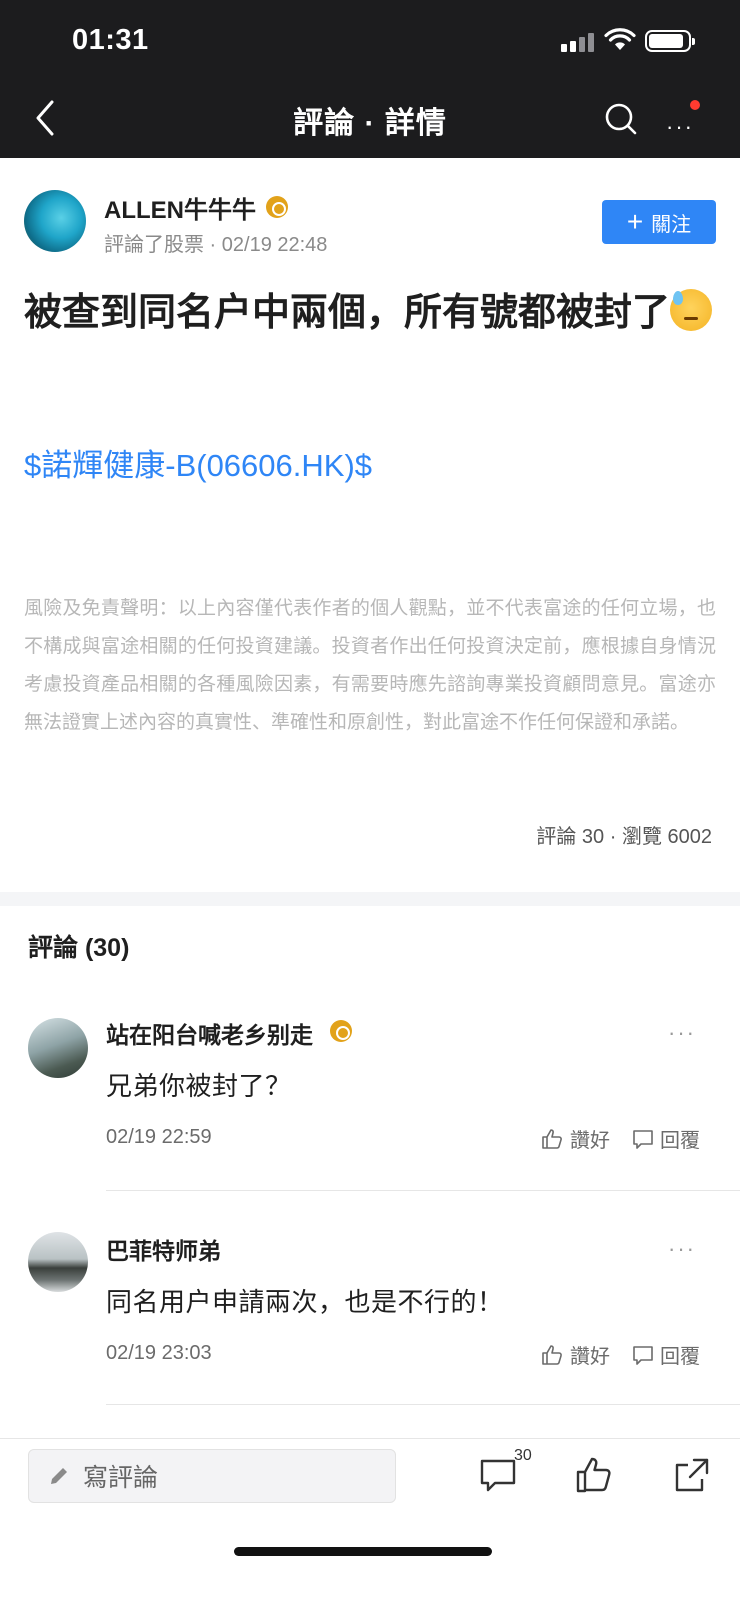 This screenshot has height=1600, width=740. Describe the element at coordinates (692, 1475) in the screenshot. I see `share-icon` at that location.